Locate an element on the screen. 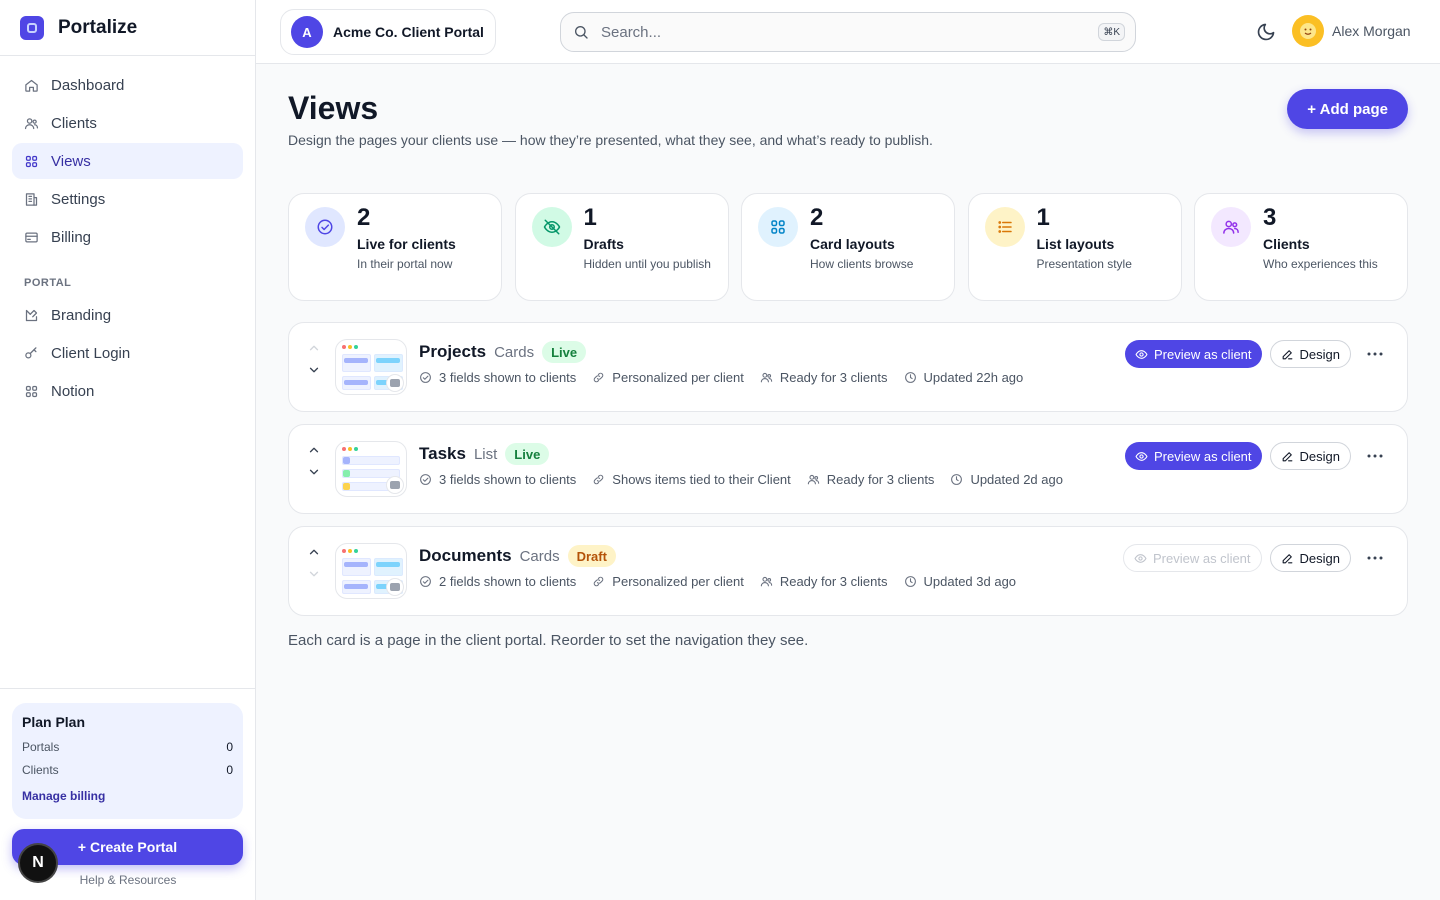  plan-title: Plan Plan is located at coordinates (54, 722).